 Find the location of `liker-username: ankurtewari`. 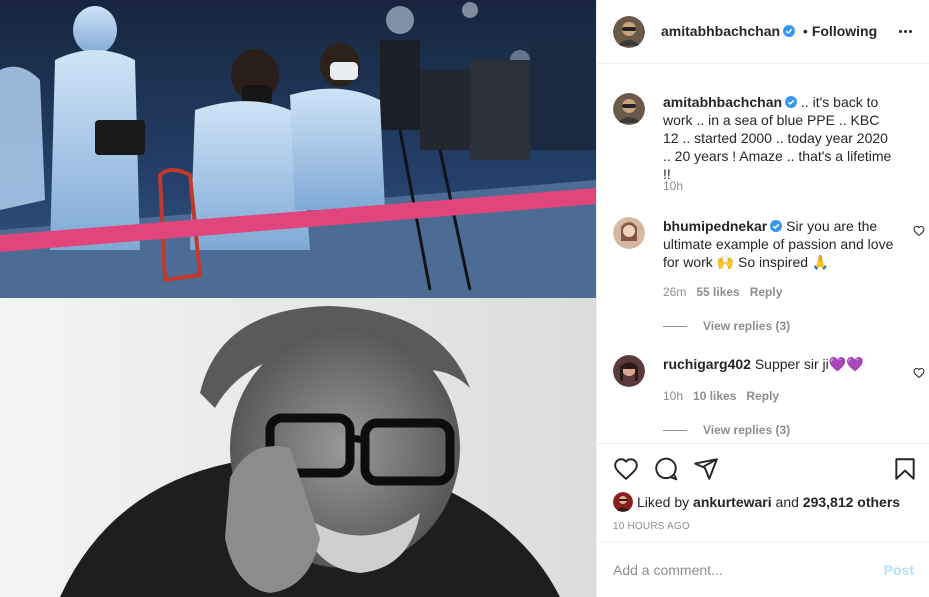

liker-username: ankurtewari is located at coordinates (732, 502).